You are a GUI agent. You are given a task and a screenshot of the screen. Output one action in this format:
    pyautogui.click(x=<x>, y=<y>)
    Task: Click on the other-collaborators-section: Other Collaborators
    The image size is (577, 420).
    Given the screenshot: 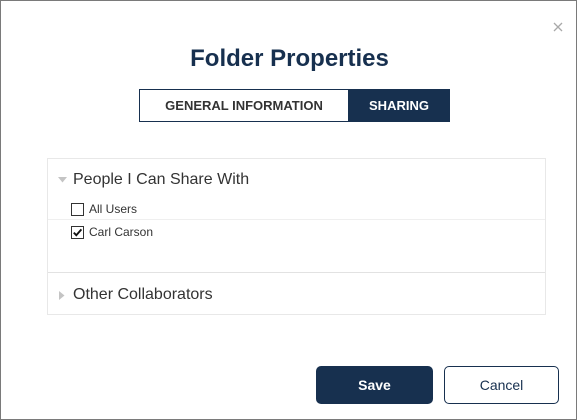 What is the action you would take?
    pyautogui.click(x=296, y=293)
    